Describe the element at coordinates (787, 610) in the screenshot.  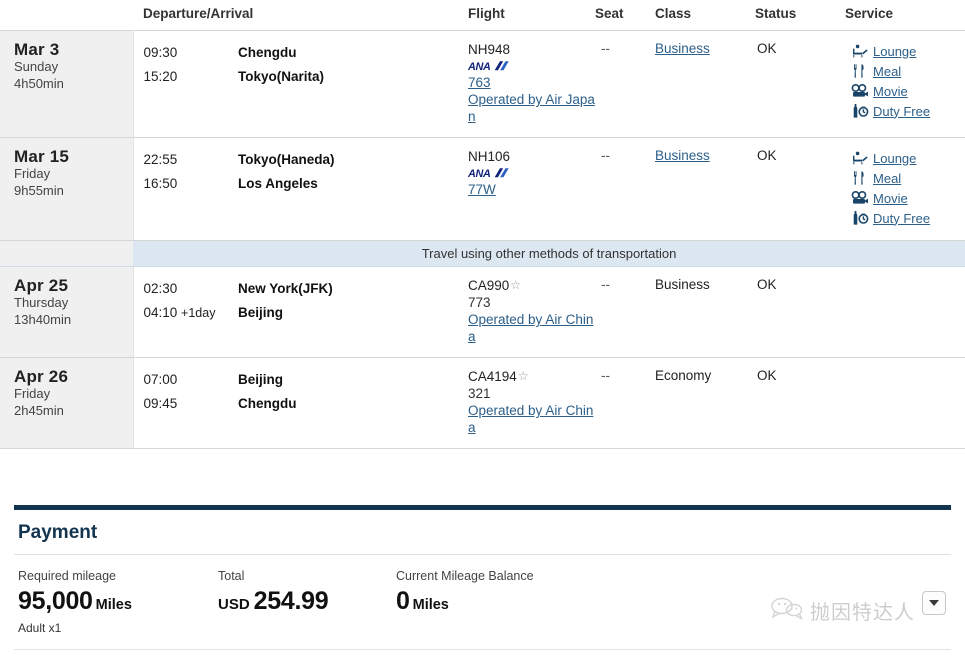
I see `wechat-bubble-icon` at that location.